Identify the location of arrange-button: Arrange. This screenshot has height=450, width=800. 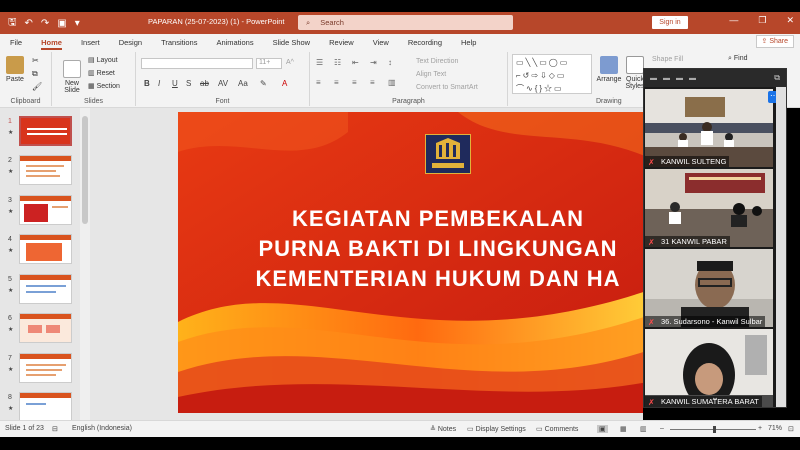
(609, 69).